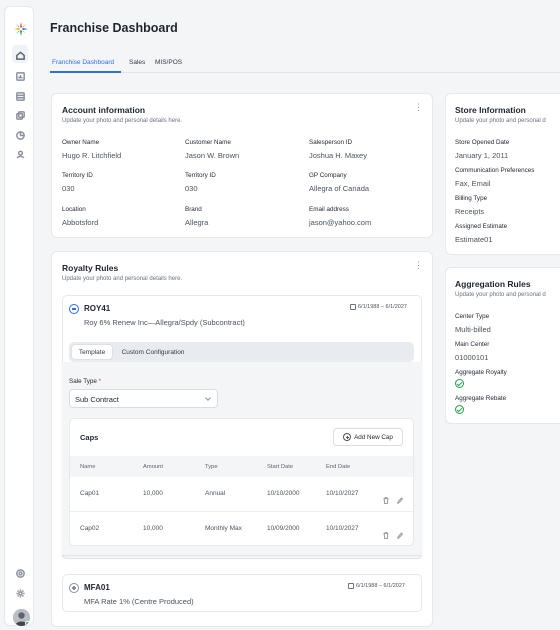 The width and height of the screenshot is (560, 630). I want to click on home-icon, so click(20, 54).